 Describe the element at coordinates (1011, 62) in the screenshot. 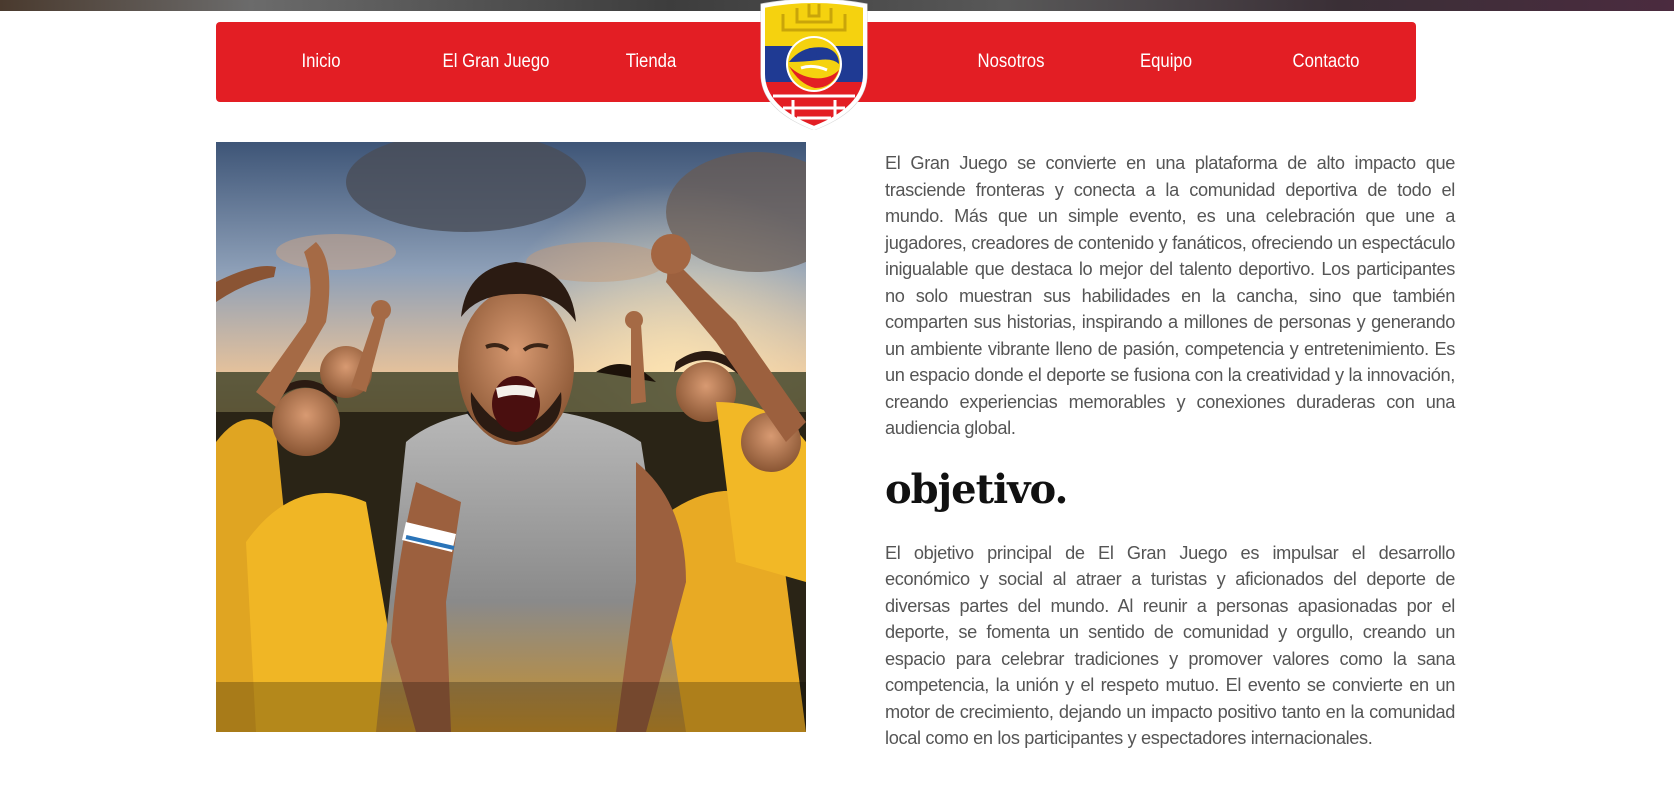

I see `nav-item-nosotros: Nosotros` at that location.